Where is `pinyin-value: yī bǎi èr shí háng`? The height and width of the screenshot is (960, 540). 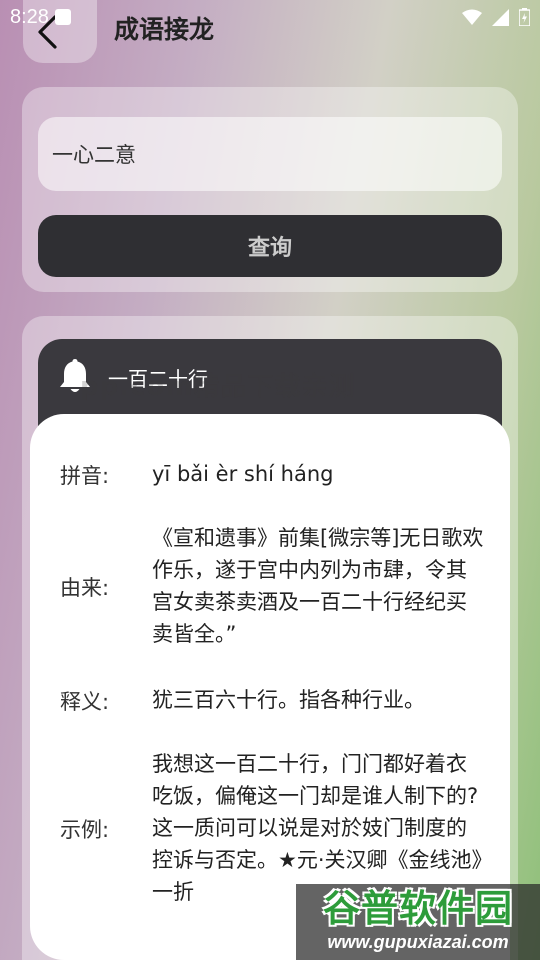 pinyin-value: yī bǎi èr shí háng is located at coordinates (243, 474).